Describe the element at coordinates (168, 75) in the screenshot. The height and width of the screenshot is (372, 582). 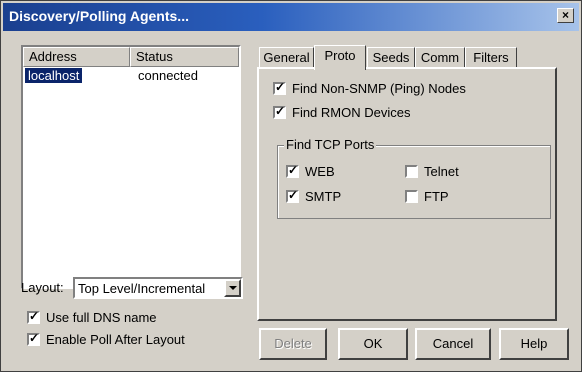
I see `agent-status: connected` at that location.